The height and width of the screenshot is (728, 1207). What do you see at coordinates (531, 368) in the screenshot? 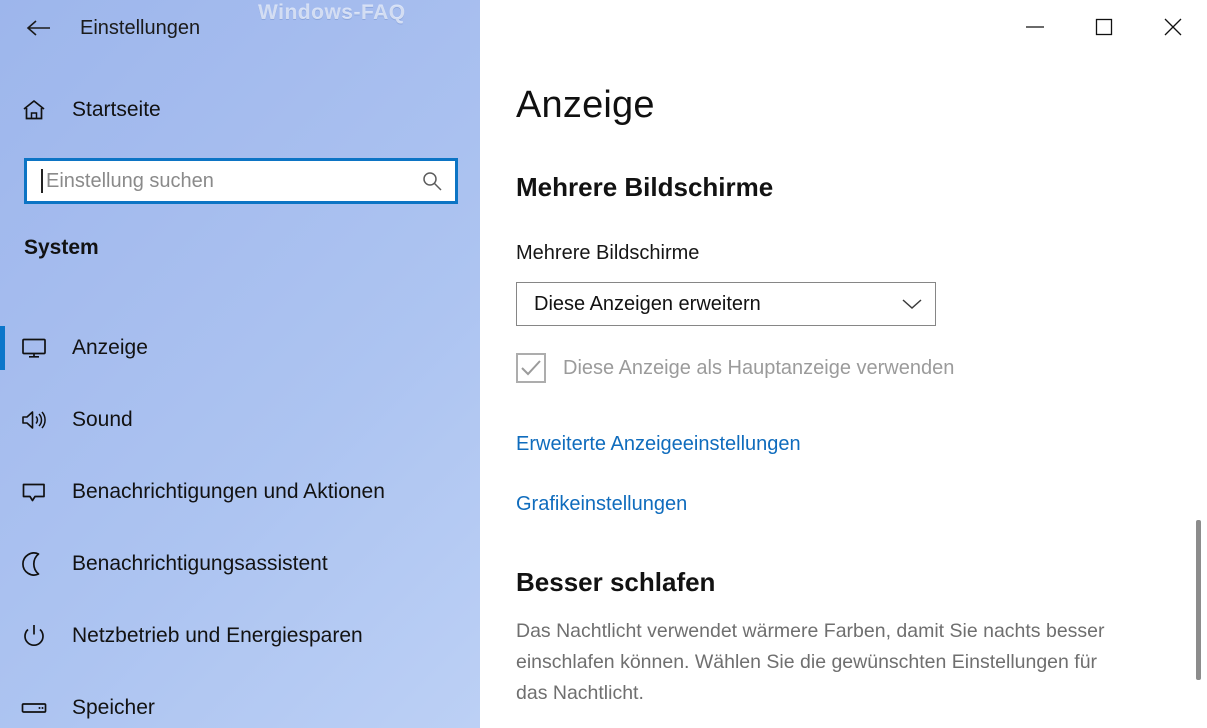
I see `main-display-checkbox` at bounding box center [531, 368].